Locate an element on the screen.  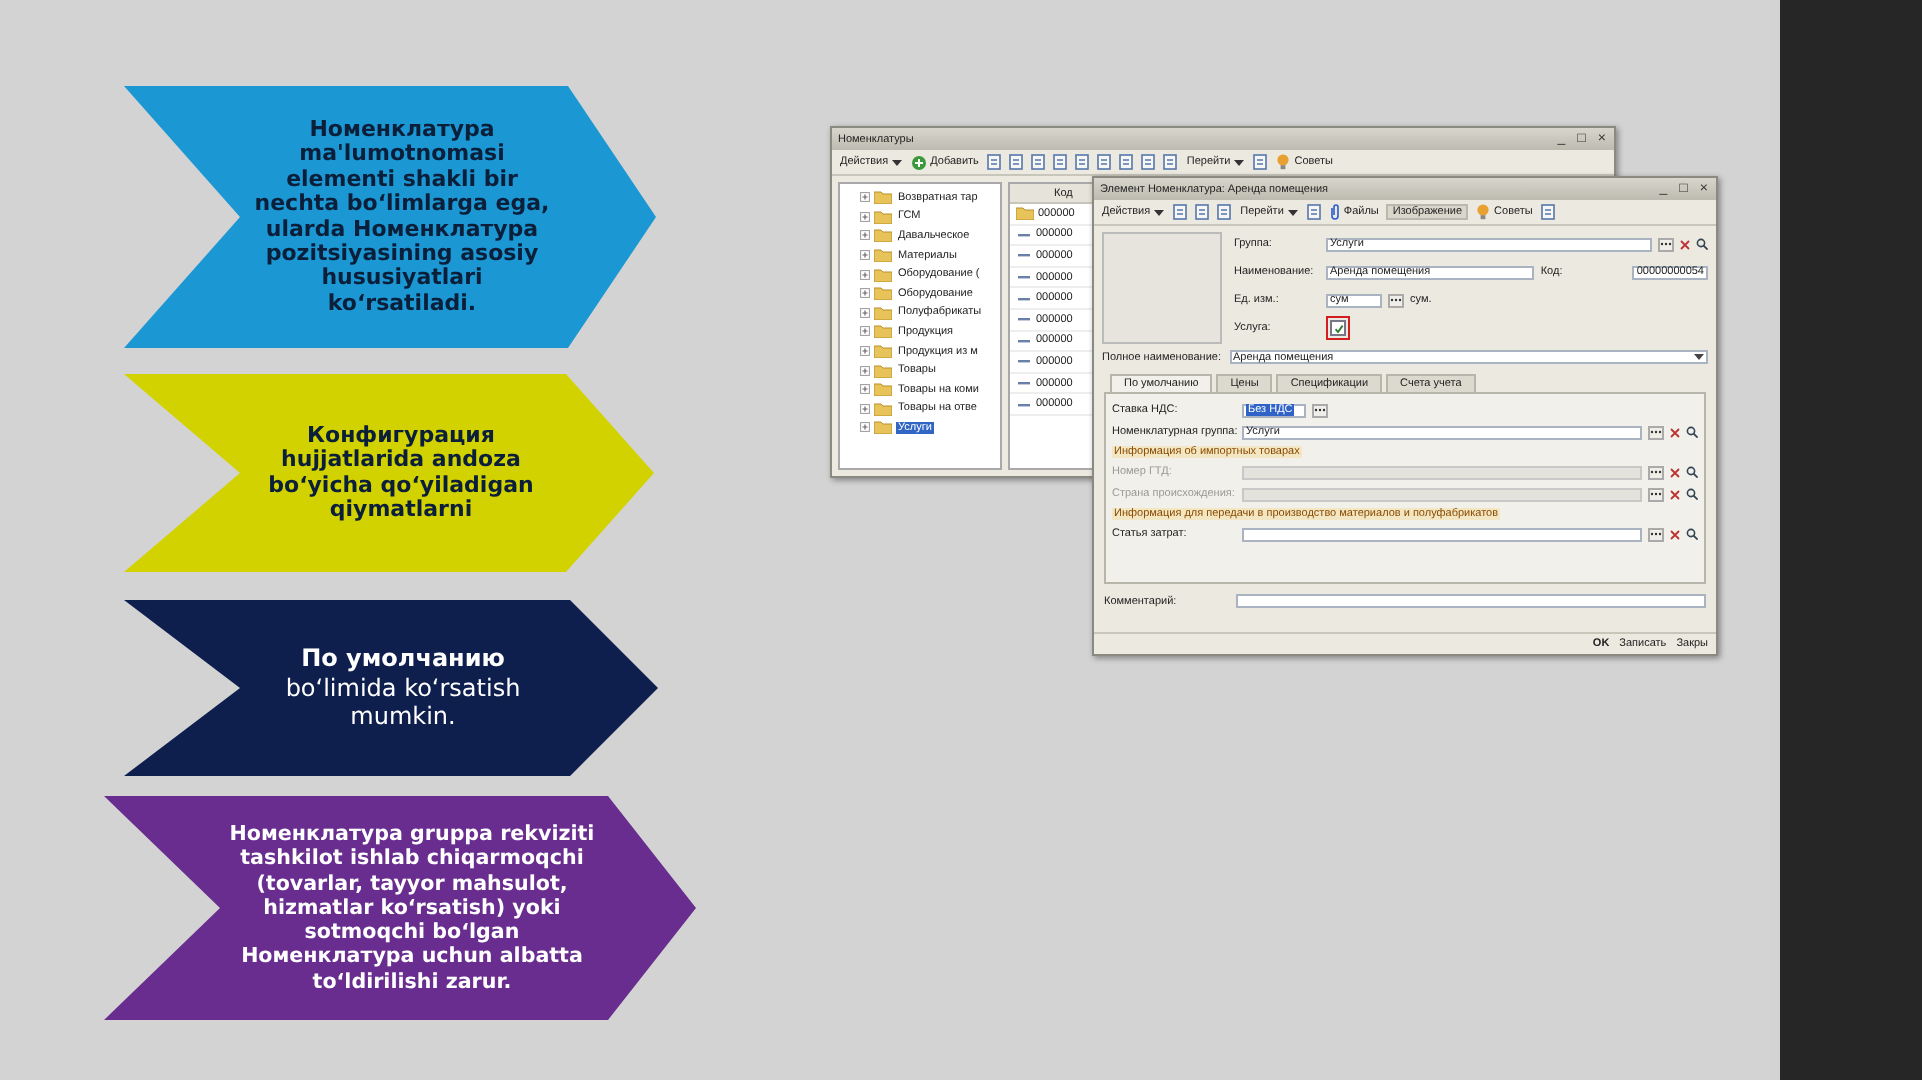
arrow-text: По умолчанию bo‘limida ko‘rsatish mumkin. is located at coordinates (403, 688).